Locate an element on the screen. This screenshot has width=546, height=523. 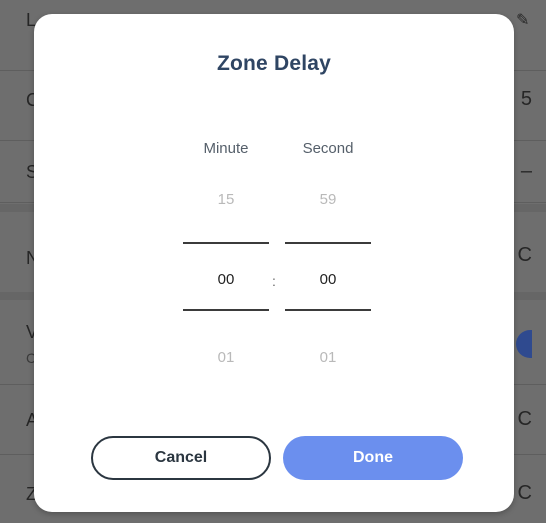
cancel-button: Cancel is located at coordinates (181, 458).